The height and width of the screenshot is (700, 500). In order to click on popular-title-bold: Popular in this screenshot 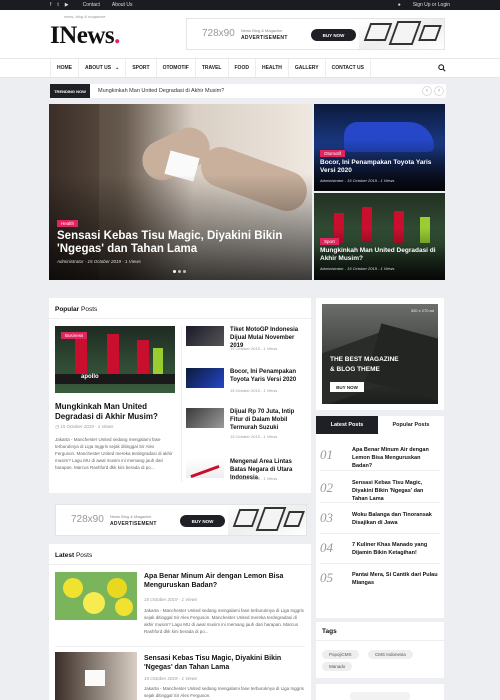, I will do `click(67, 309)`.